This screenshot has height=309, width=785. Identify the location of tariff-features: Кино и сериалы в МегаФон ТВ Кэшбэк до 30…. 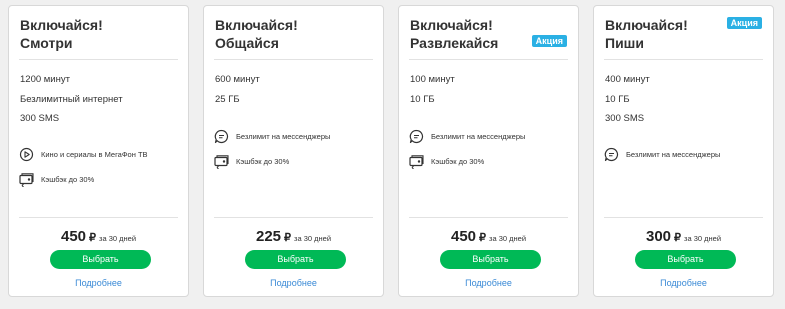
(83, 167).